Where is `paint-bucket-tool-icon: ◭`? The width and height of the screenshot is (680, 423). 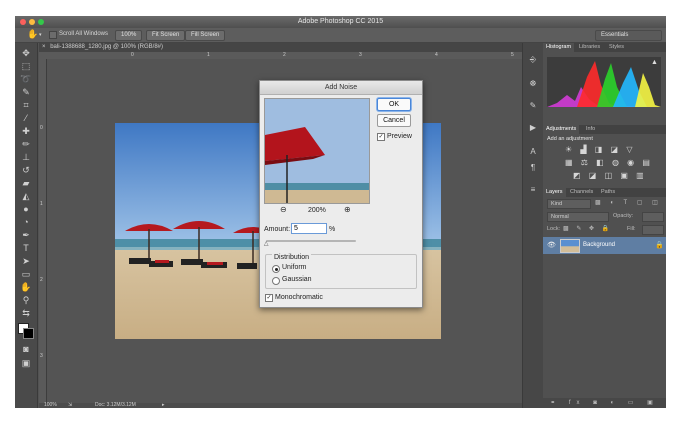 paint-bucket-tool-icon: ◭ is located at coordinates (26, 196).